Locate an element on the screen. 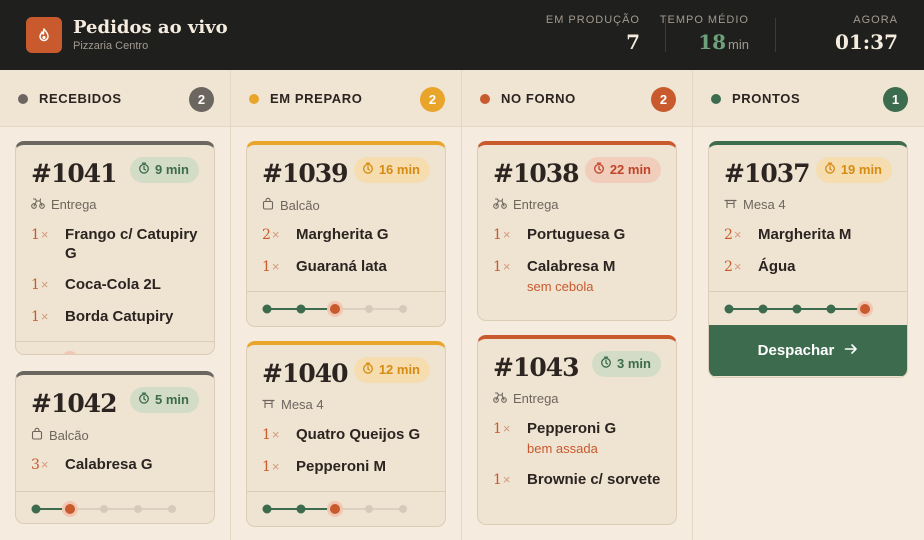 Image resolution: width=924 pixels, height=540 pixels. list-item: 1× Quatro Queijos G is located at coordinates (348, 435).